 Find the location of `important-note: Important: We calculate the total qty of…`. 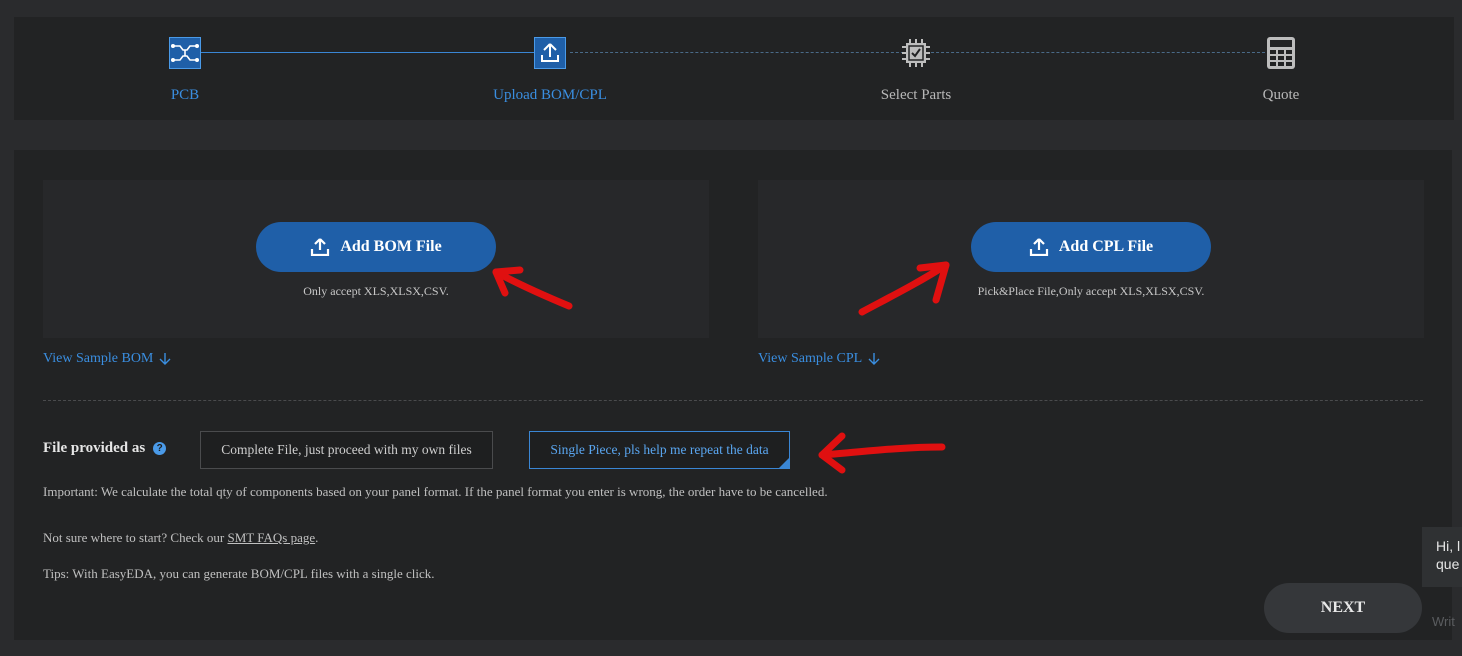

important-note: Important: We calculate the total qty of… is located at coordinates (435, 491).